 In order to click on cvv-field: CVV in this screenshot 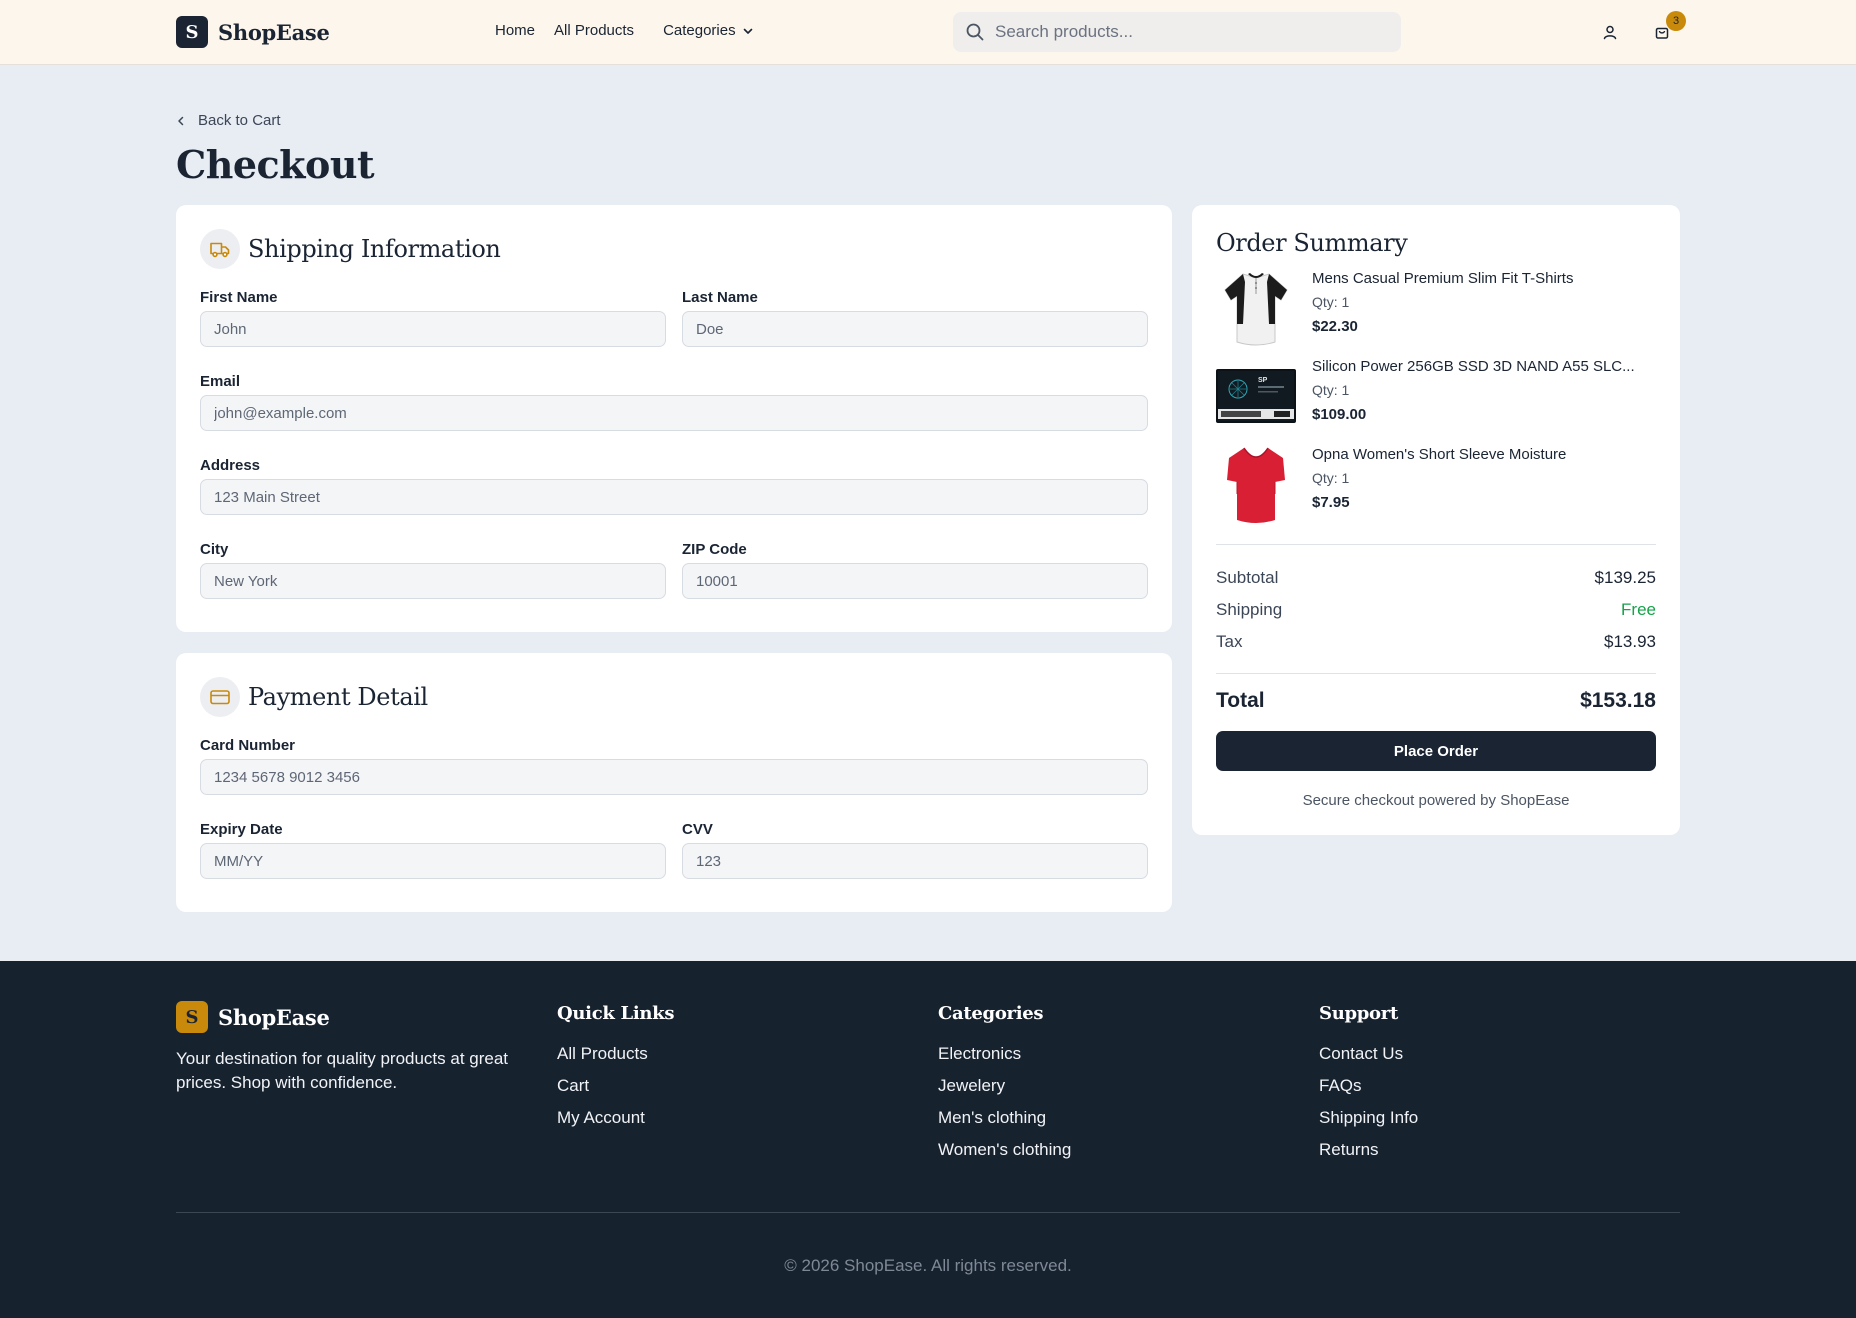, I will do `click(915, 850)`.